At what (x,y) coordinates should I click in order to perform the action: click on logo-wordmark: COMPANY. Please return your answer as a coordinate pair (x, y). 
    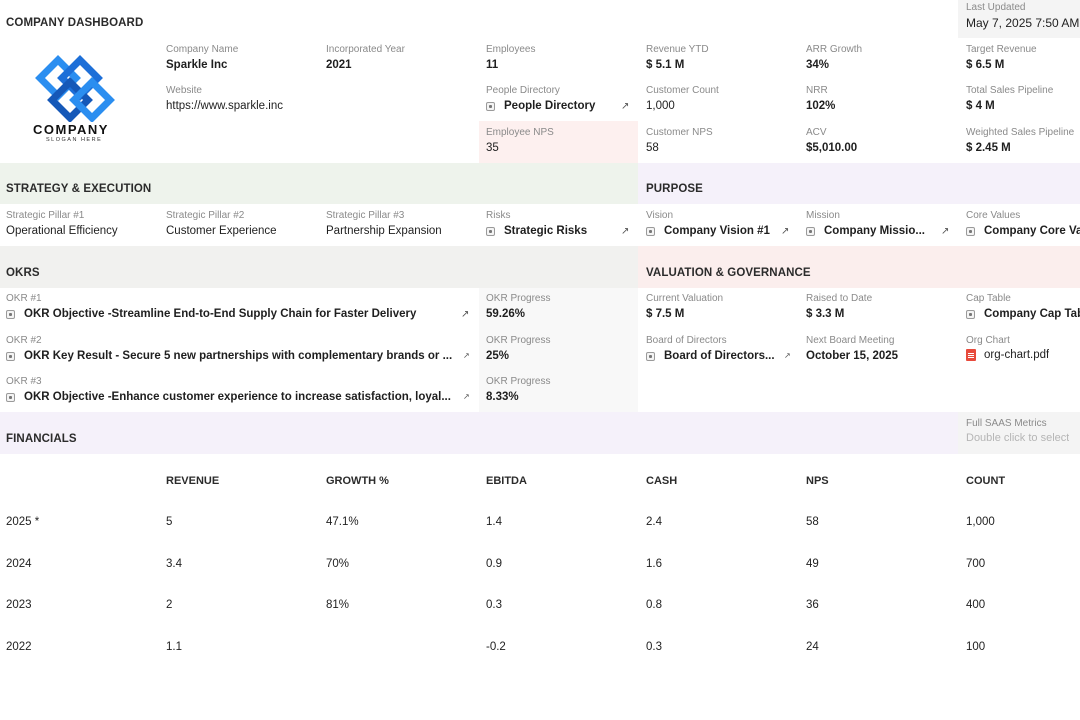
    Looking at the image, I should click on (71, 129).